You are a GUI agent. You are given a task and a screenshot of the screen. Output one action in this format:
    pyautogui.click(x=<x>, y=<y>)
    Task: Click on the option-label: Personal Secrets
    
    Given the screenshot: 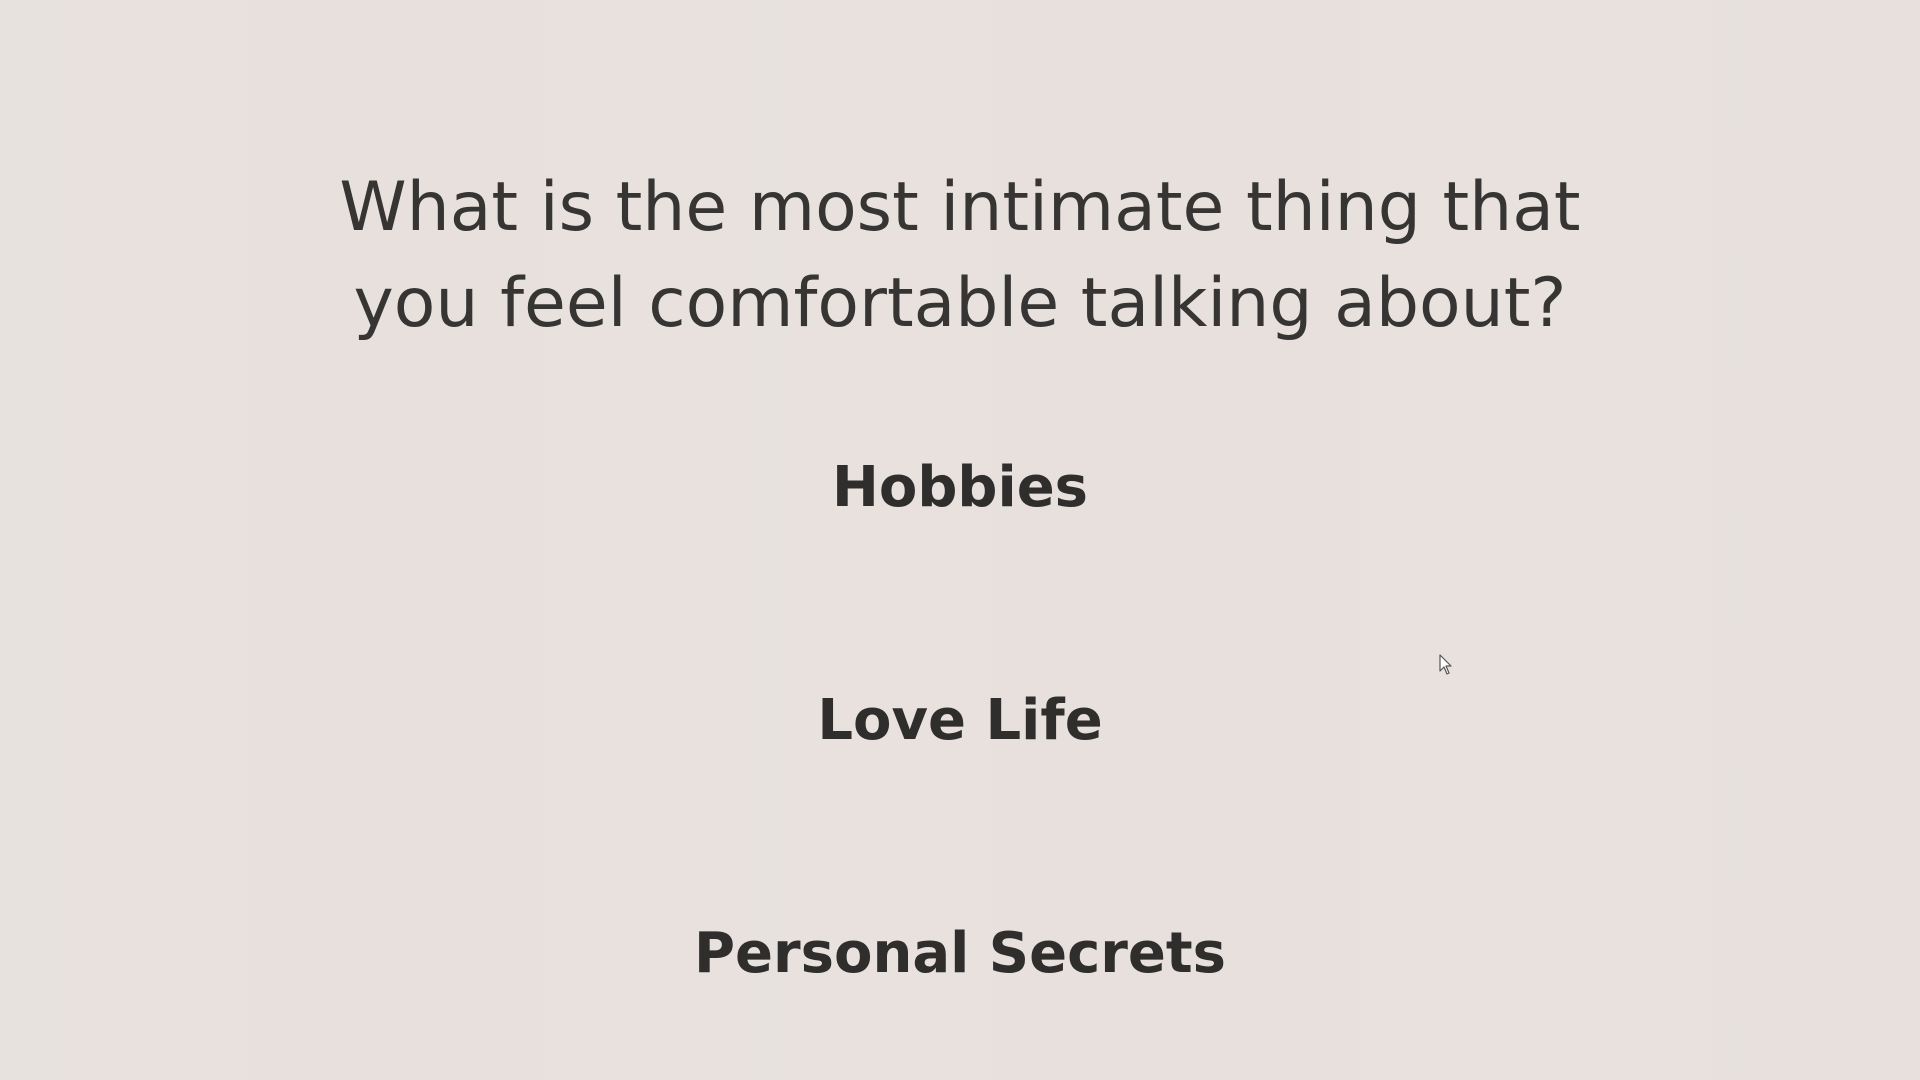 What is the action you would take?
    pyautogui.click(x=960, y=953)
    